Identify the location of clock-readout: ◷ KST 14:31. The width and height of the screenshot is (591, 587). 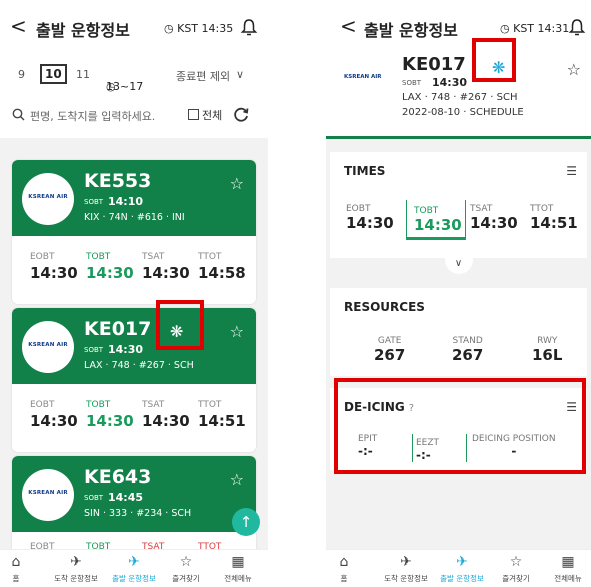
(534, 28).